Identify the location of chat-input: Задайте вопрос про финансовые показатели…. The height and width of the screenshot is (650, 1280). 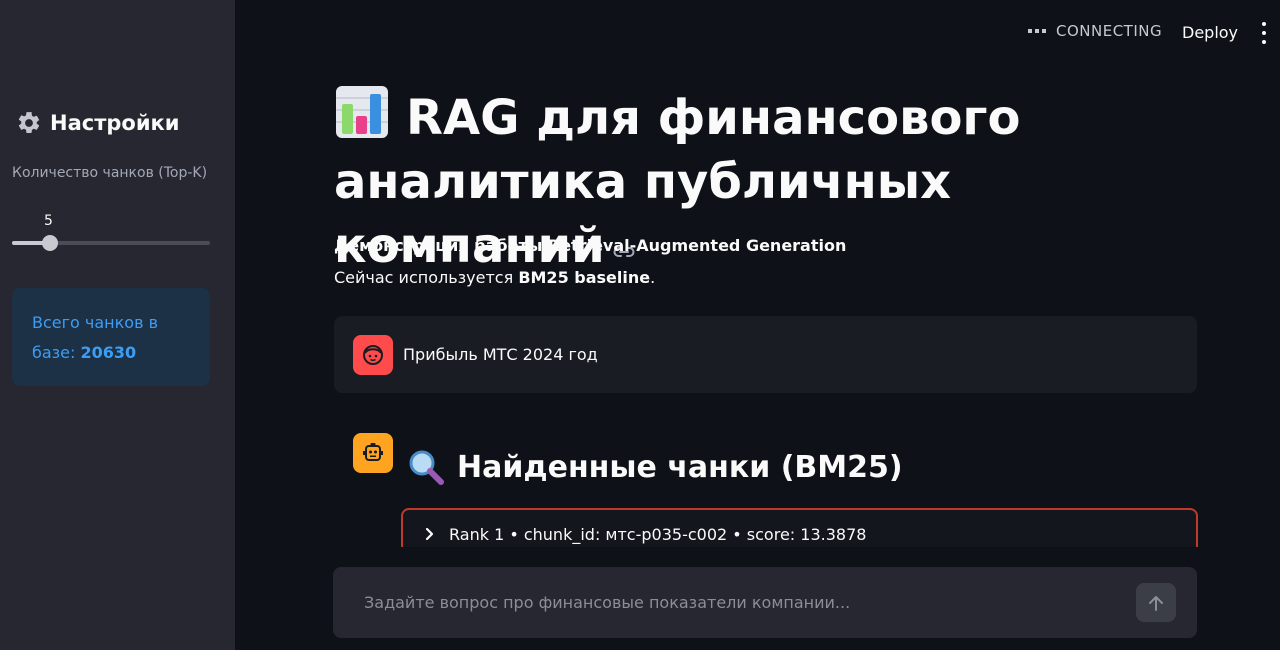
(765, 602).